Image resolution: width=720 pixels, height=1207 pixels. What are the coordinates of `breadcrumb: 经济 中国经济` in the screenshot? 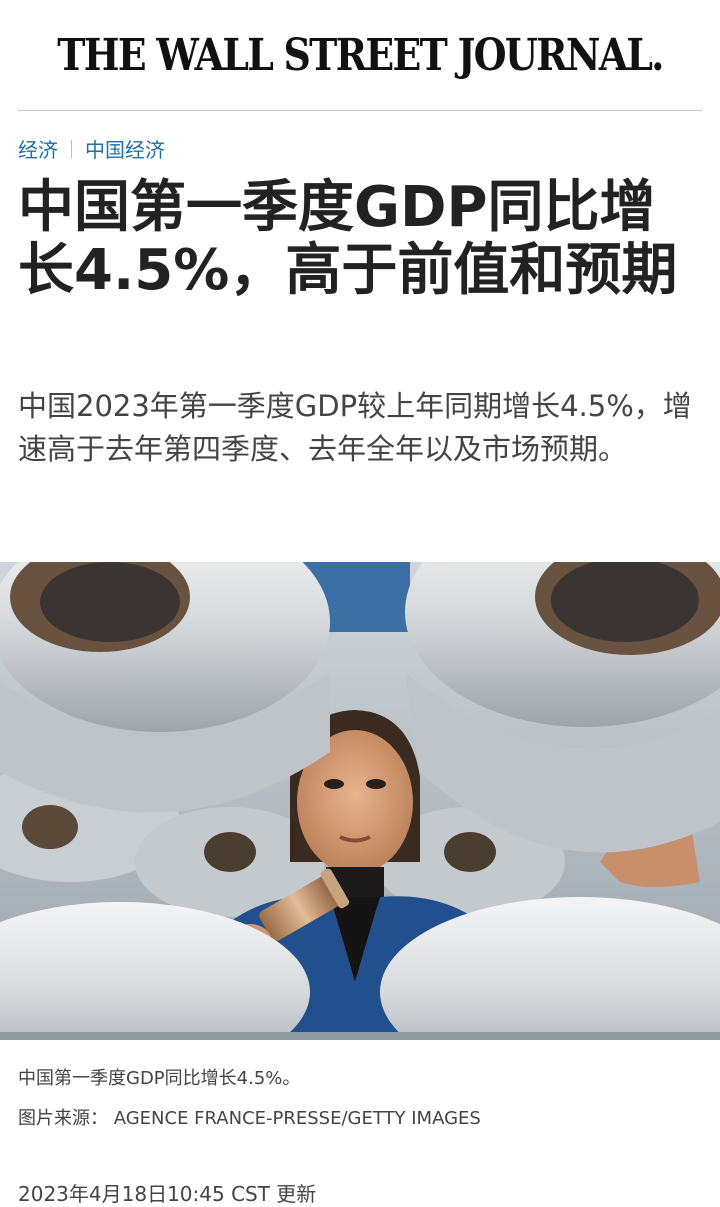 It's located at (91, 148).